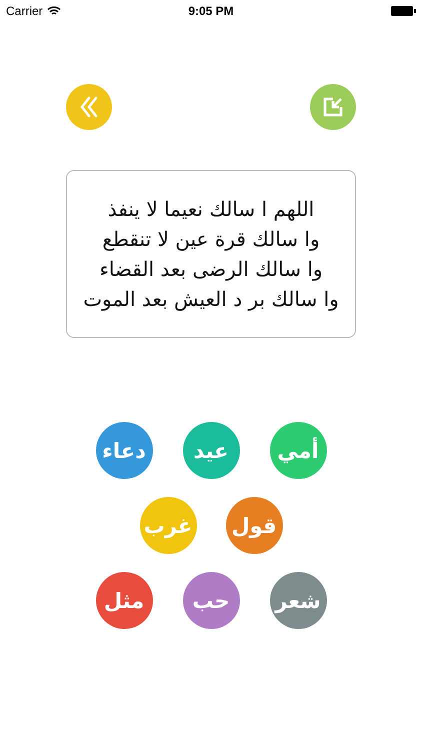 Image resolution: width=422 pixels, height=750 pixels. I want to click on category-button: غرب, so click(168, 525).